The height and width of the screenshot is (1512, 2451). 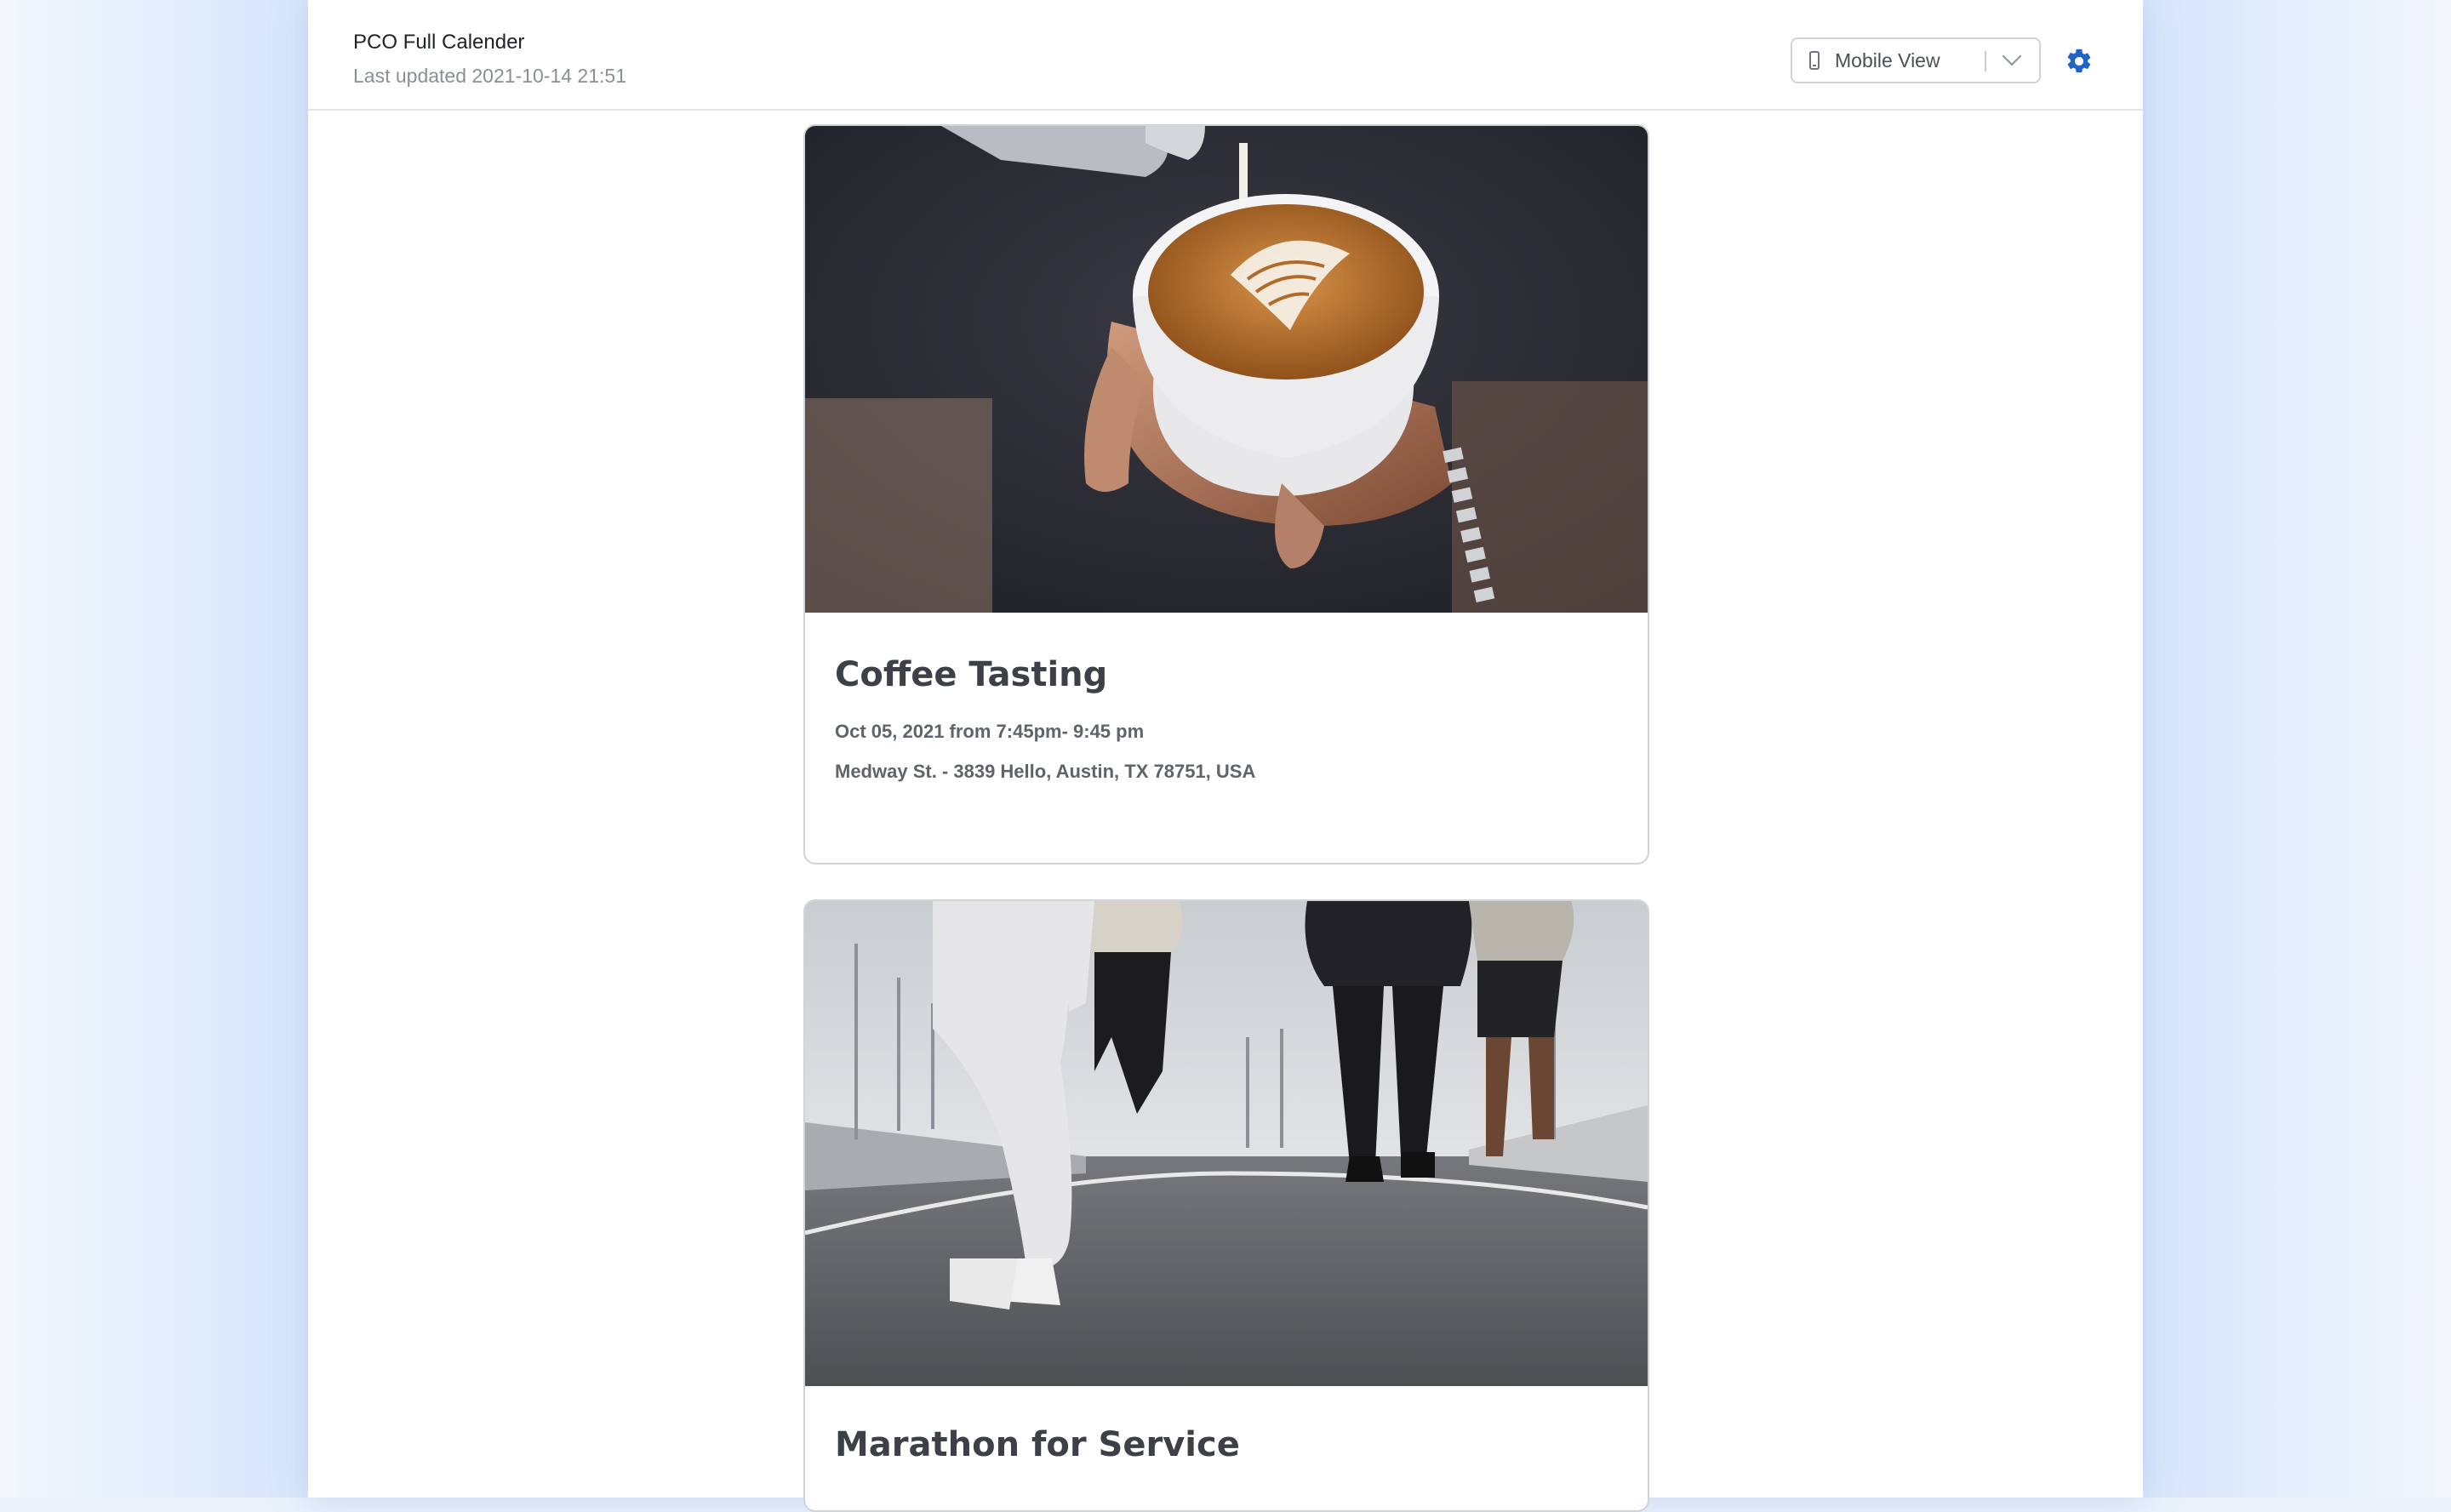 I want to click on view-mode-select: Mobile View, so click(x=1916, y=60).